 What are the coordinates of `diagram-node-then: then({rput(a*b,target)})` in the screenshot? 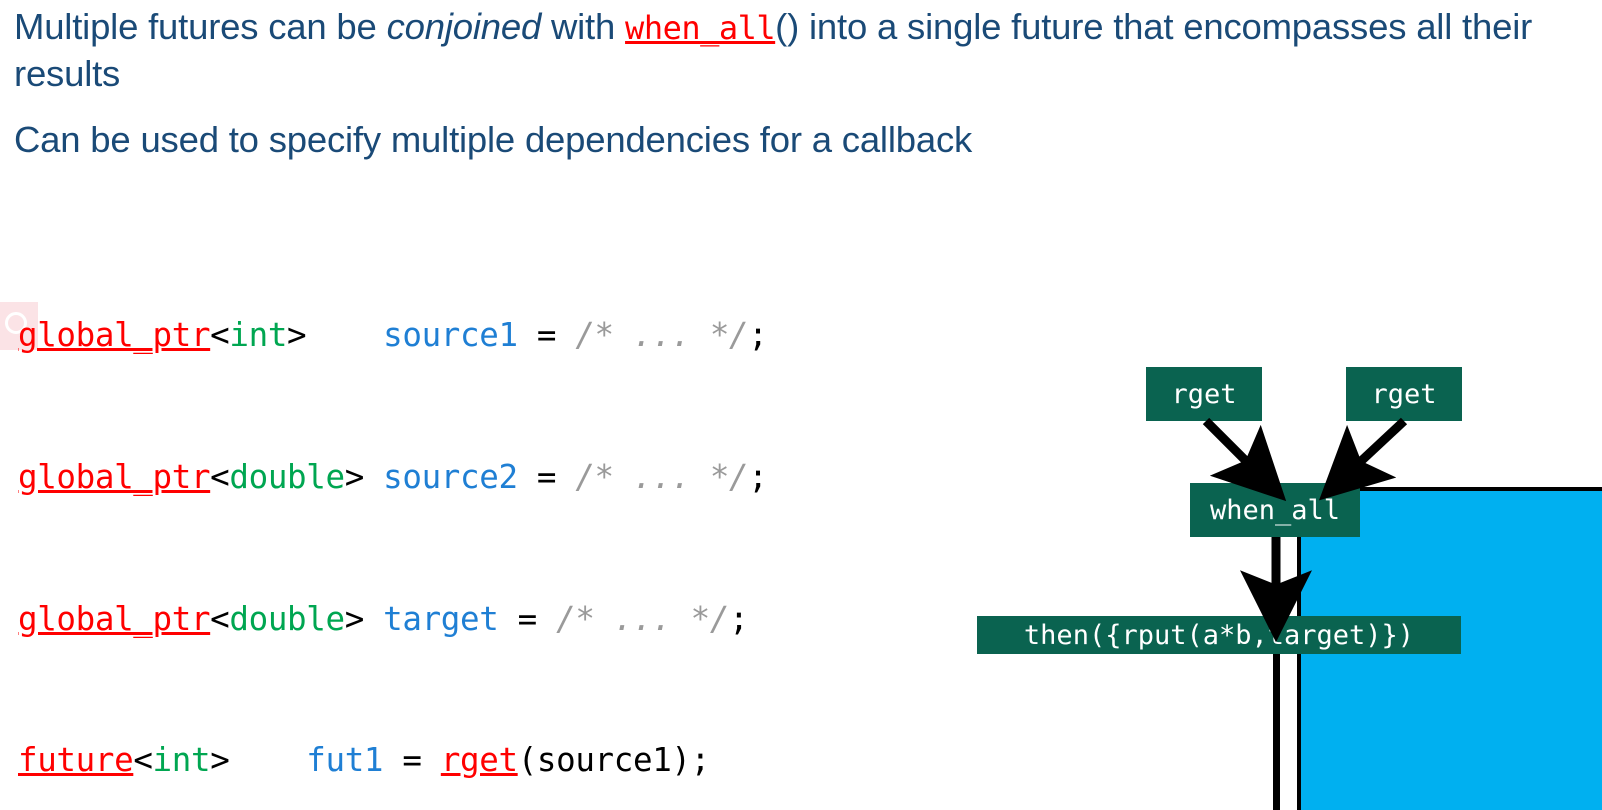 It's located at (1219, 635).